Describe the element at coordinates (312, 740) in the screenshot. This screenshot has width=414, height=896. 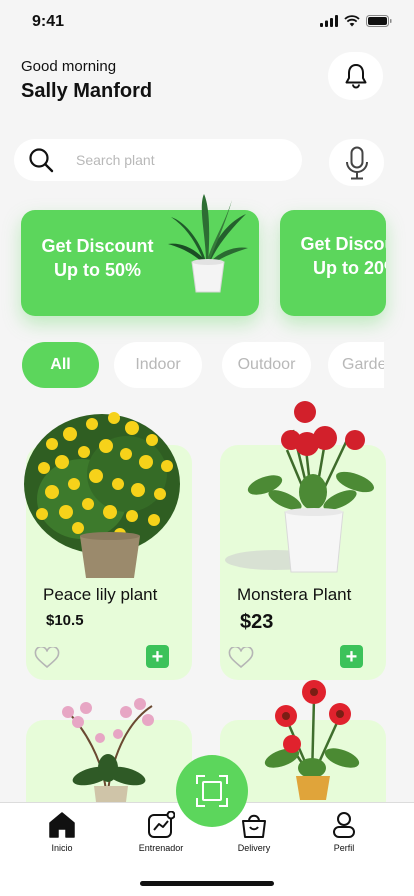
I see `gerbera-pot-image` at that location.